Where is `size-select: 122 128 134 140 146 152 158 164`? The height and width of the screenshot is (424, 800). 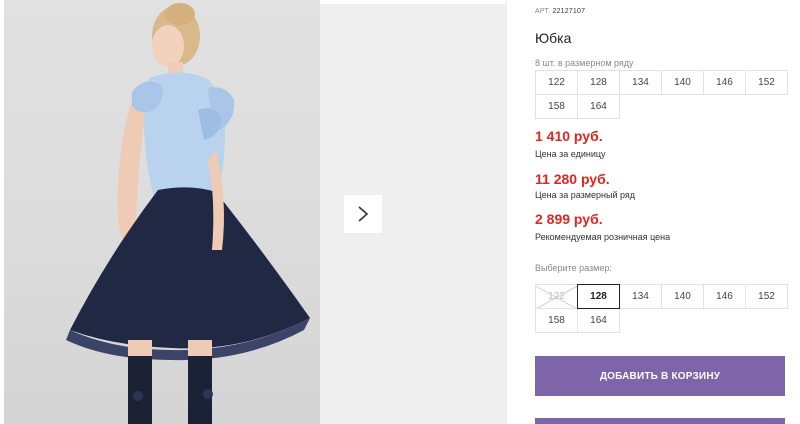
size-select: 122 128 134 140 146 152 158 164 is located at coordinates (661, 308).